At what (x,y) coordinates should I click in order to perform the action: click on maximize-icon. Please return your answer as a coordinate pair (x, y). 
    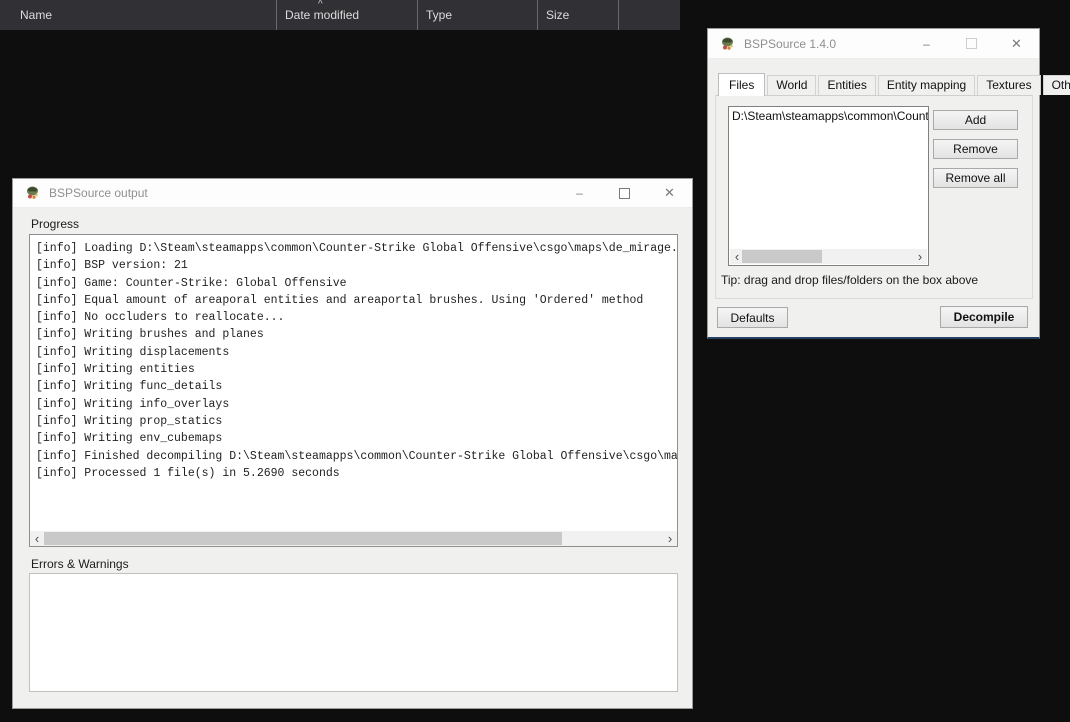
    Looking at the image, I should click on (624, 193).